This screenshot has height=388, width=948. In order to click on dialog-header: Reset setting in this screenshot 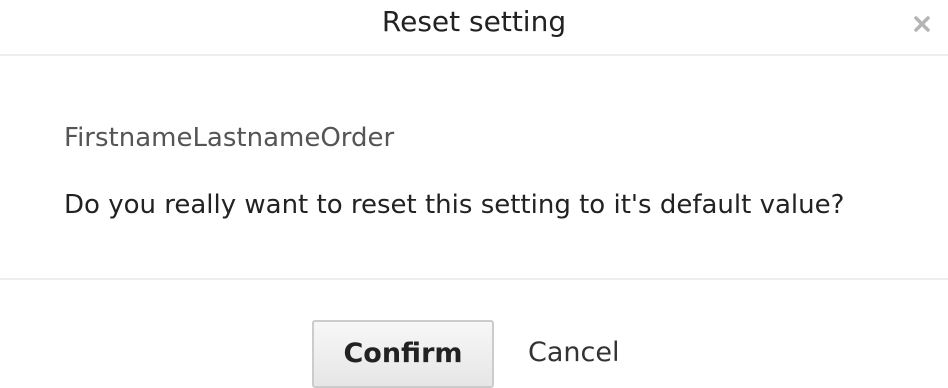, I will do `click(474, 28)`.